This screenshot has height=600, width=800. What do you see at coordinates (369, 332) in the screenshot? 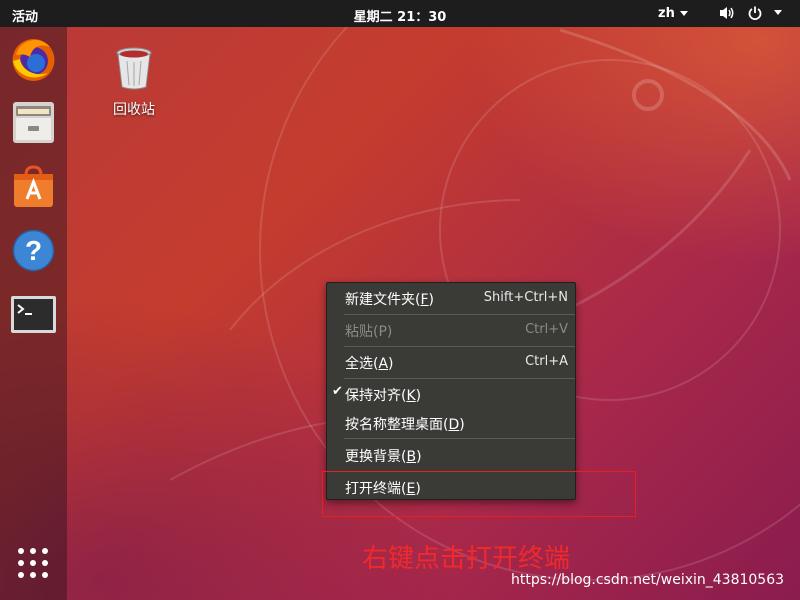
I see `menu-item-label: 粘贴(P)` at bounding box center [369, 332].